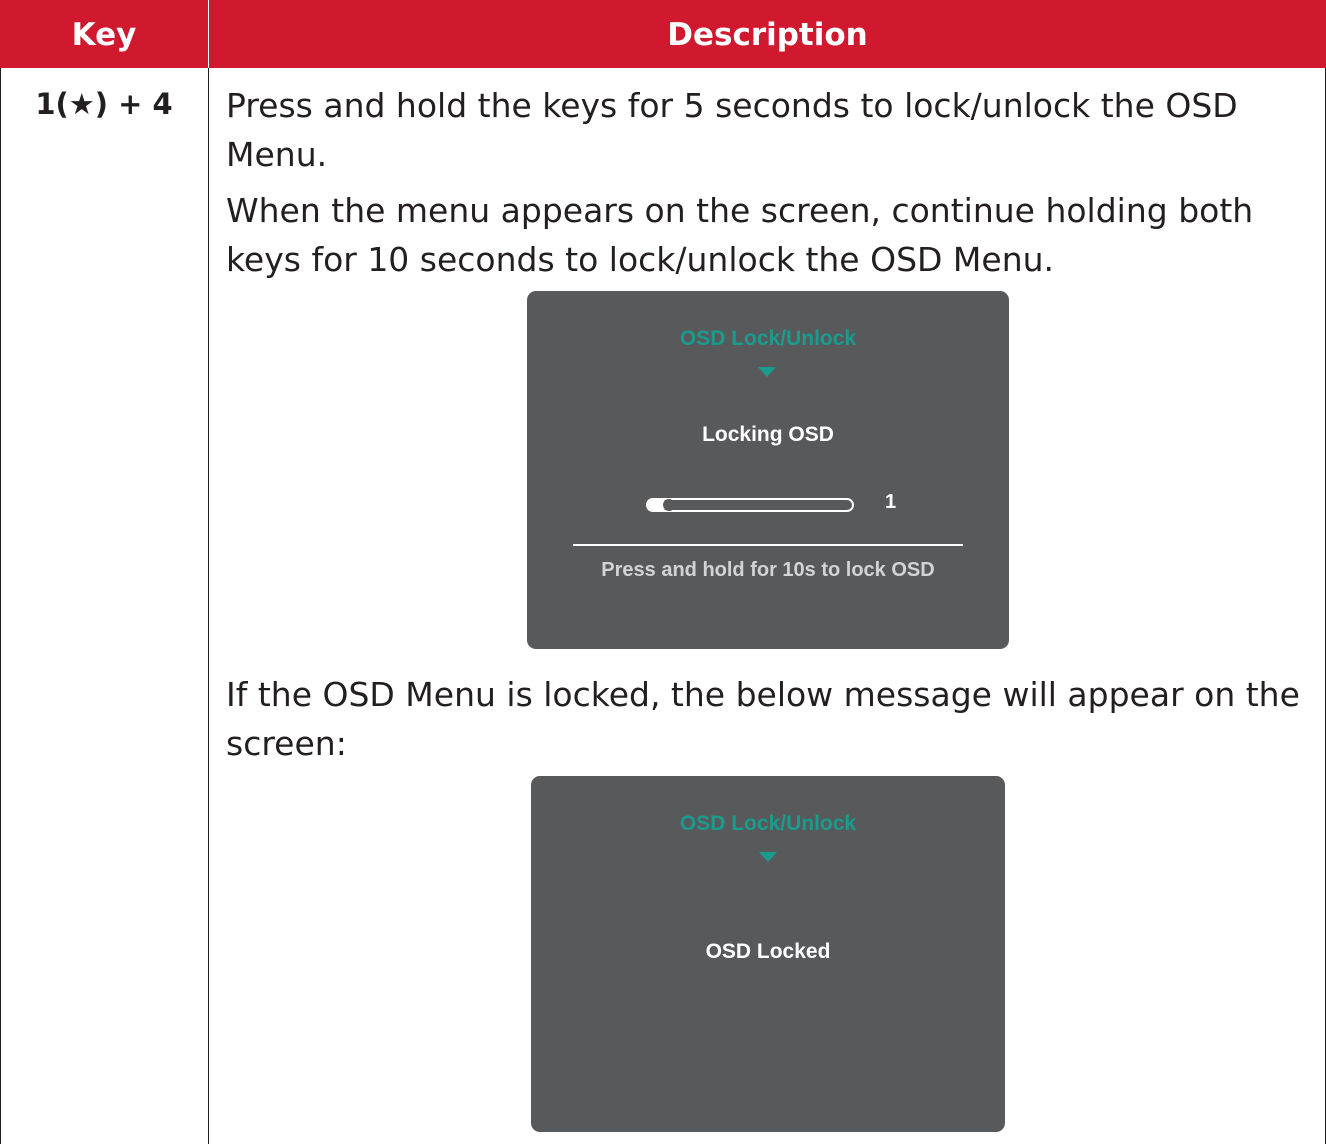  I want to click on table-header: Key Description, so click(663, 34).